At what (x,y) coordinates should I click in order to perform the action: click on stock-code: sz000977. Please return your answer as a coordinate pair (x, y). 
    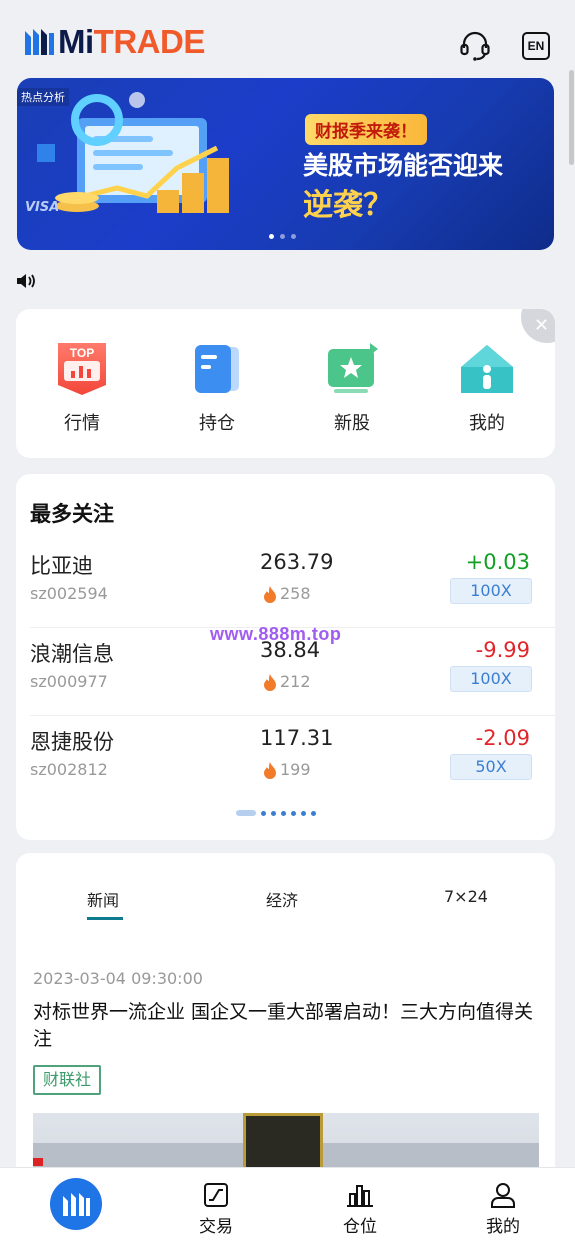
    Looking at the image, I should click on (69, 681).